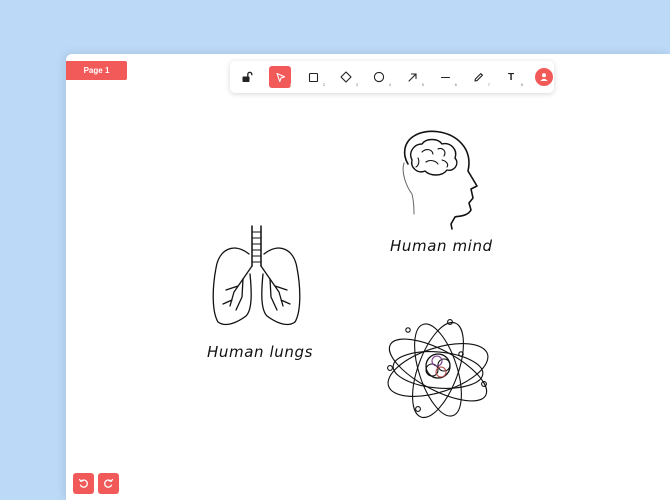 This screenshot has width=670, height=500. I want to click on redo-icon, so click(109, 483).